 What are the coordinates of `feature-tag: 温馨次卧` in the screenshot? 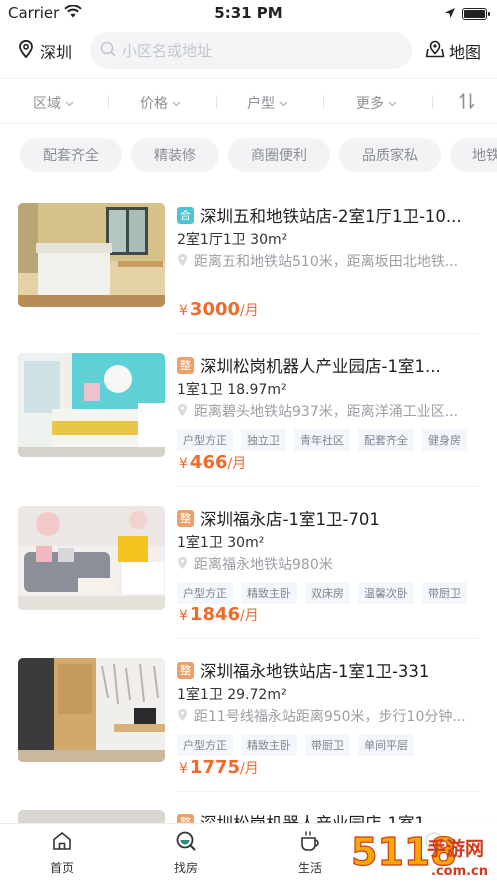 It's located at (386, 593).